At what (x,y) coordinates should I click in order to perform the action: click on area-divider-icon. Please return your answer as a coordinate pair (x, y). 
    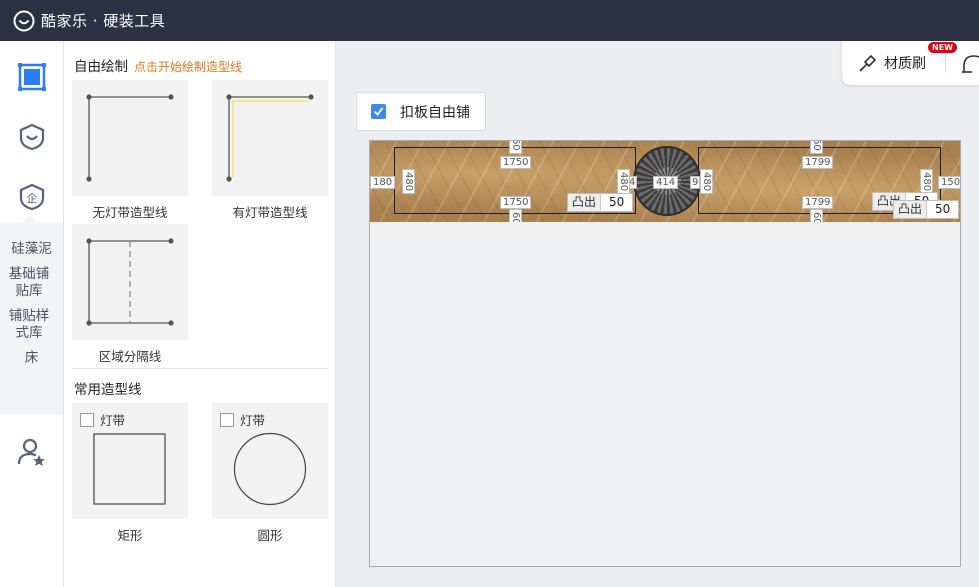
    Looking at the image, I should click on (130, 282).